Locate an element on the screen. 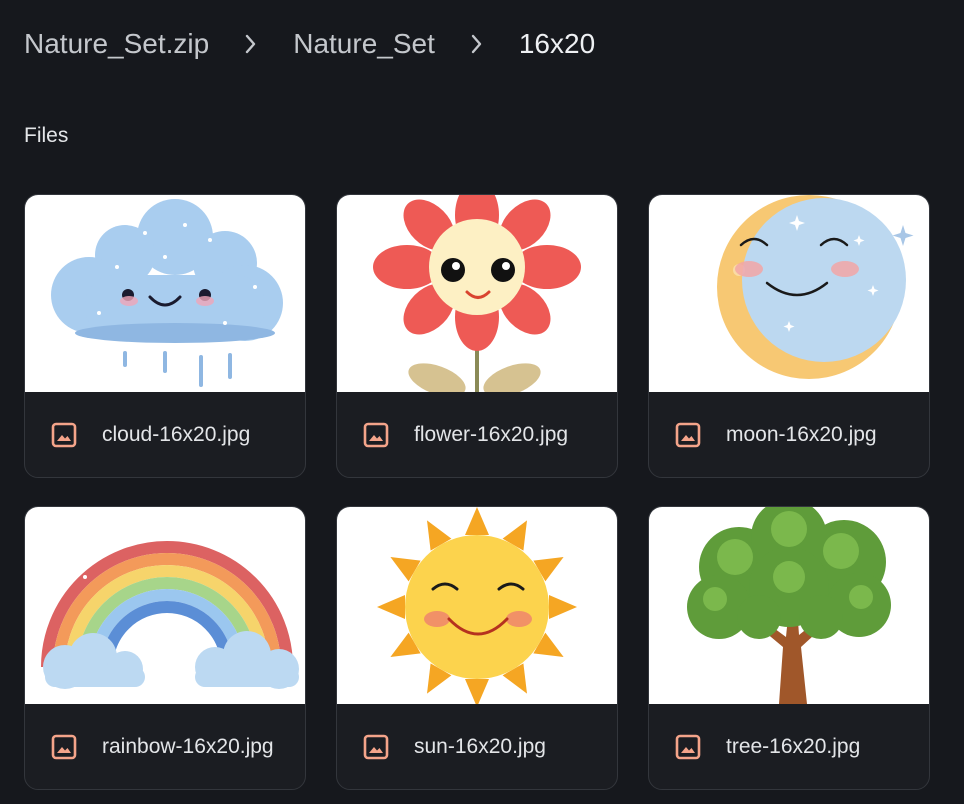 This screenshot has width=964, height=804. file-card-sun: sun-16x20.jpg is located at coordinates (477, 648).